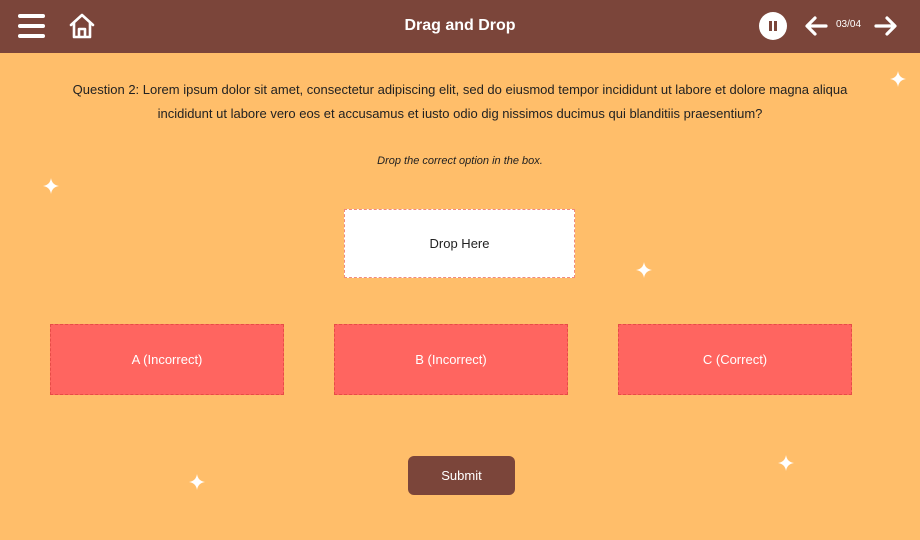  I want to click on drop-zone: Drop Here, so click(459, 243).